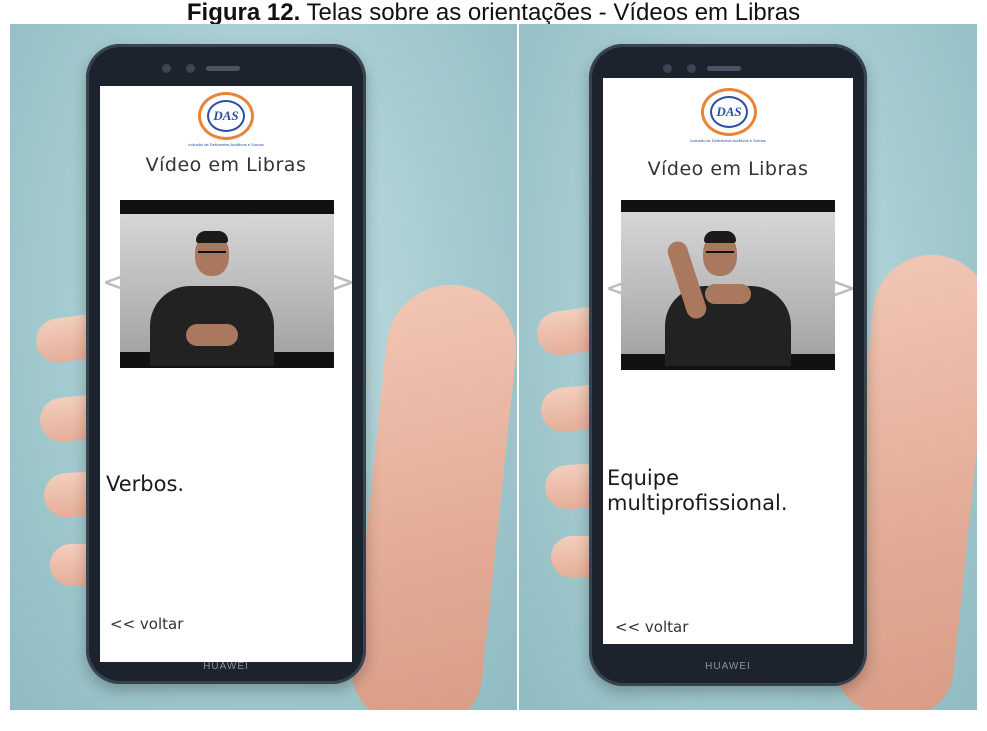  What do you see at coordinates (432, 494) in the screenshot?
I see `hand-palm` at bounding box center [432, 494].